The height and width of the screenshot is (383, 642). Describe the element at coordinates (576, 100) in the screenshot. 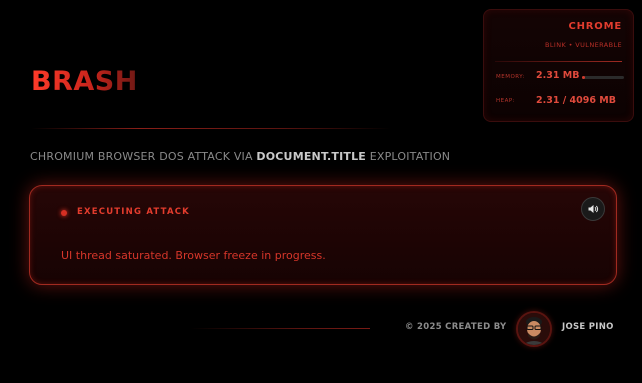

I see `heap-value: 2.31 / 4096 MB` at that location.